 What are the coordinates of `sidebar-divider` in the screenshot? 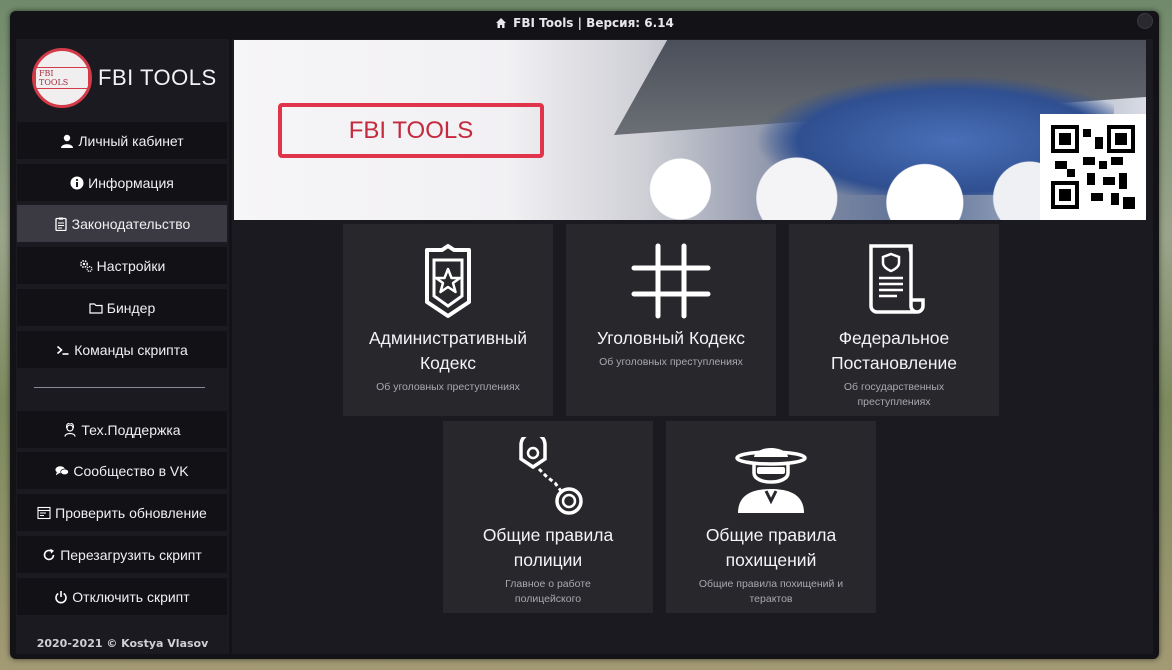 It's located at (119, 387).